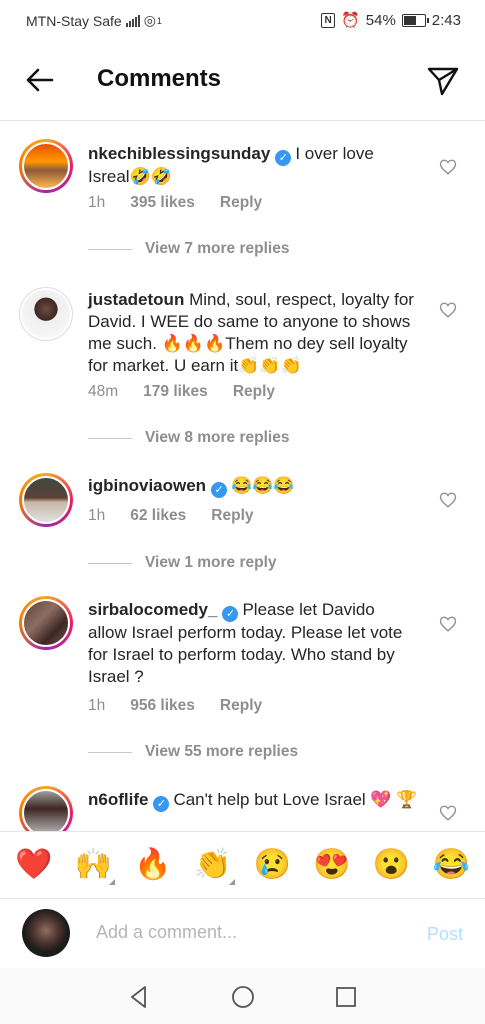  What do you see at coordinates (445, 934) in the screenshot?
I see `post-button: Post` at bounding box center [445, 934].